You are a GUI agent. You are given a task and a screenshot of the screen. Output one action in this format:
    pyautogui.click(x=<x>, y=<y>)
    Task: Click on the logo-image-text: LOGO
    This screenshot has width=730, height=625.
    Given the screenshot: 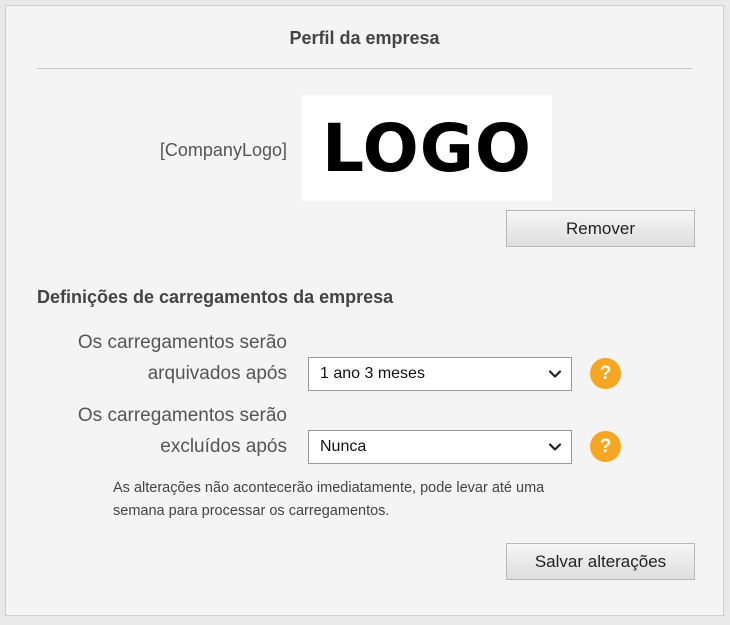 What is the action you would take?
    pyautogui.click(x=427, y=148)
    